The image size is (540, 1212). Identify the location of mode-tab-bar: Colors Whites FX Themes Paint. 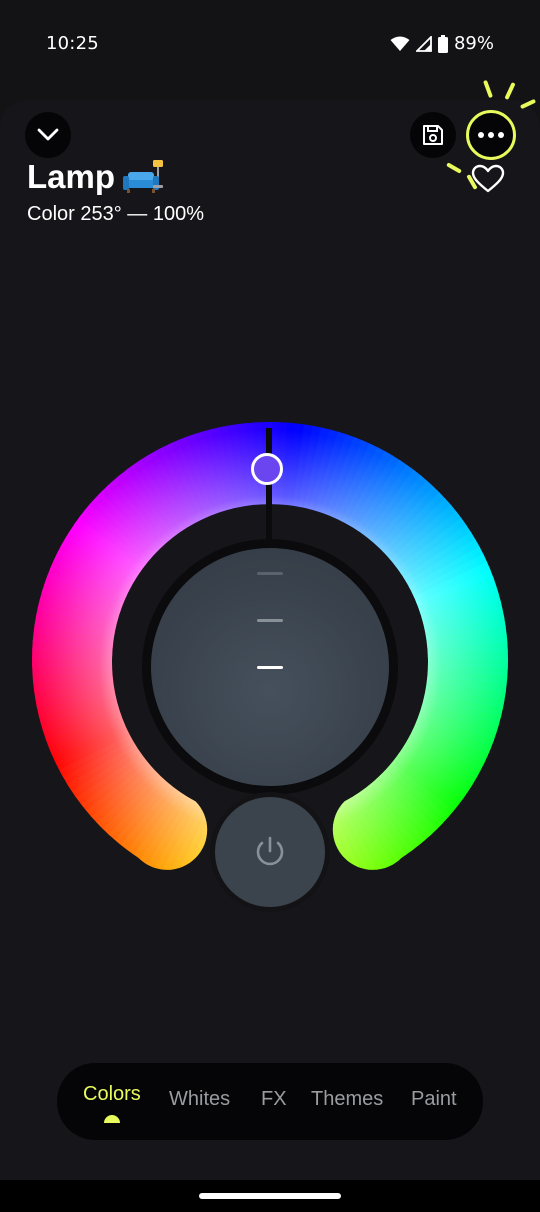
(270, 1101).